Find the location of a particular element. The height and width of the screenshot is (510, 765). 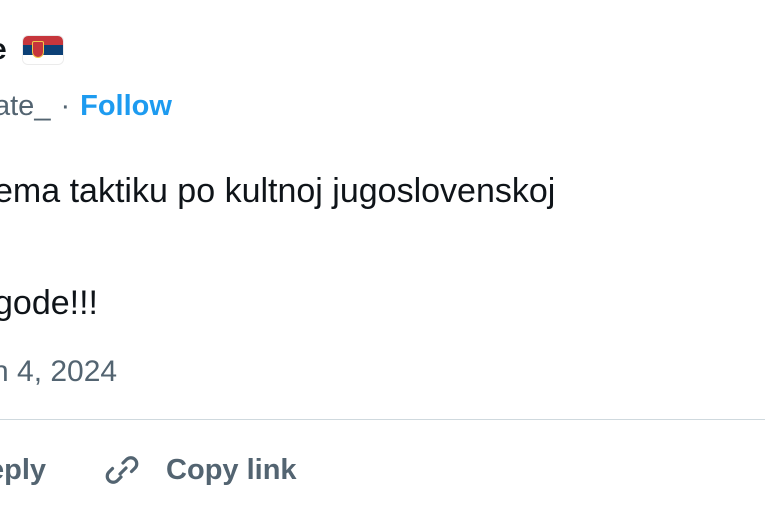

author-handle: ate_ is located at coordinates (25, 106).